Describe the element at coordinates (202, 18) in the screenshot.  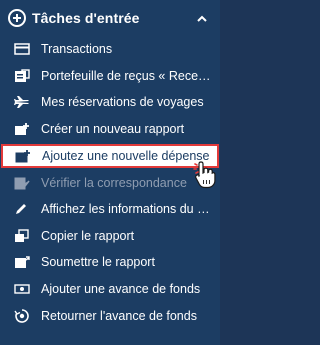
I see `chevron-up-icon` at that location.